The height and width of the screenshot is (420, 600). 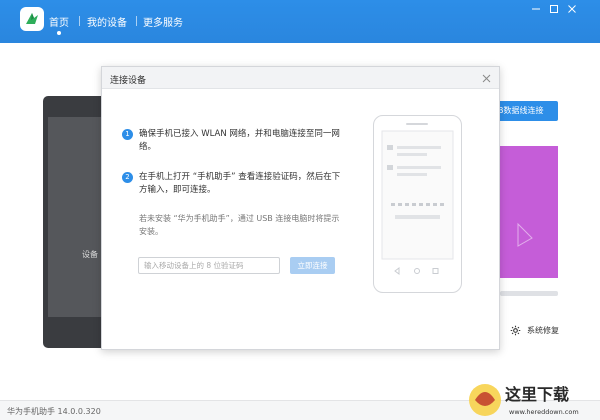 What do you see at coordinates (300, 21) in the screenshot?
I see `title-bar: 首页 我的设备 更多服务` at bounding box center [300, 21].